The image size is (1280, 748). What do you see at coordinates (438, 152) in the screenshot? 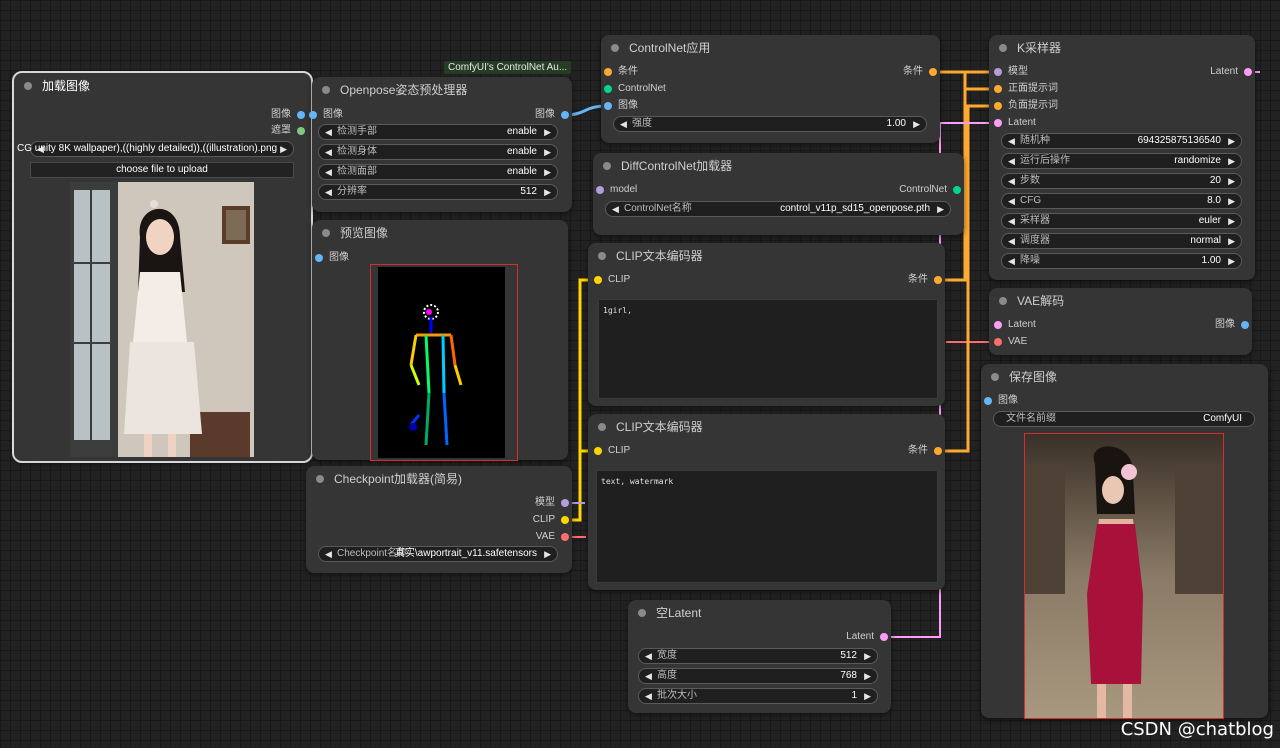
I see `widget-detect-body: ◀ 检测身体 enable ▶` at bounding box center [438, 152].